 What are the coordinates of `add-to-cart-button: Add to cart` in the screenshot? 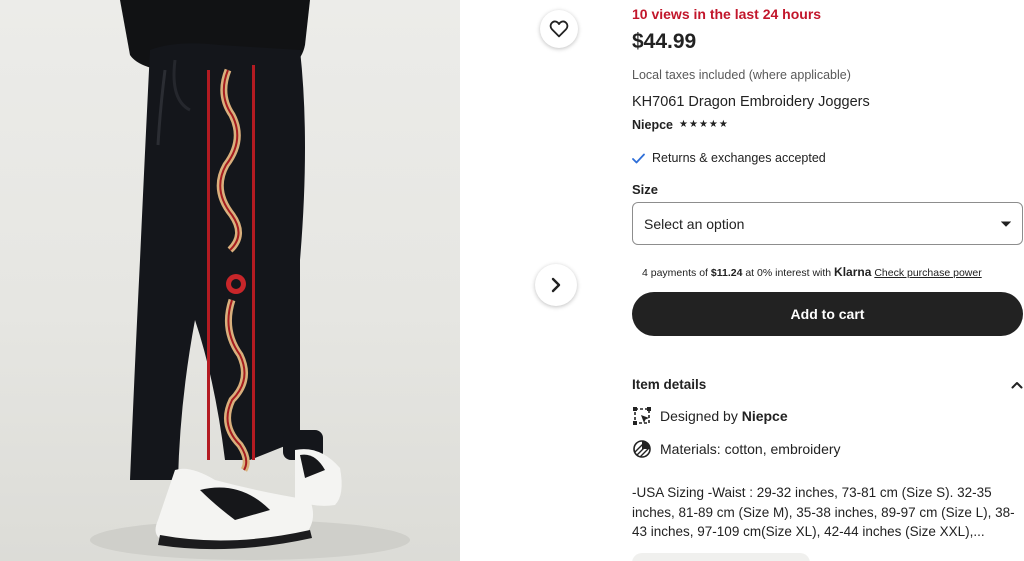 It's located at (827, 314).